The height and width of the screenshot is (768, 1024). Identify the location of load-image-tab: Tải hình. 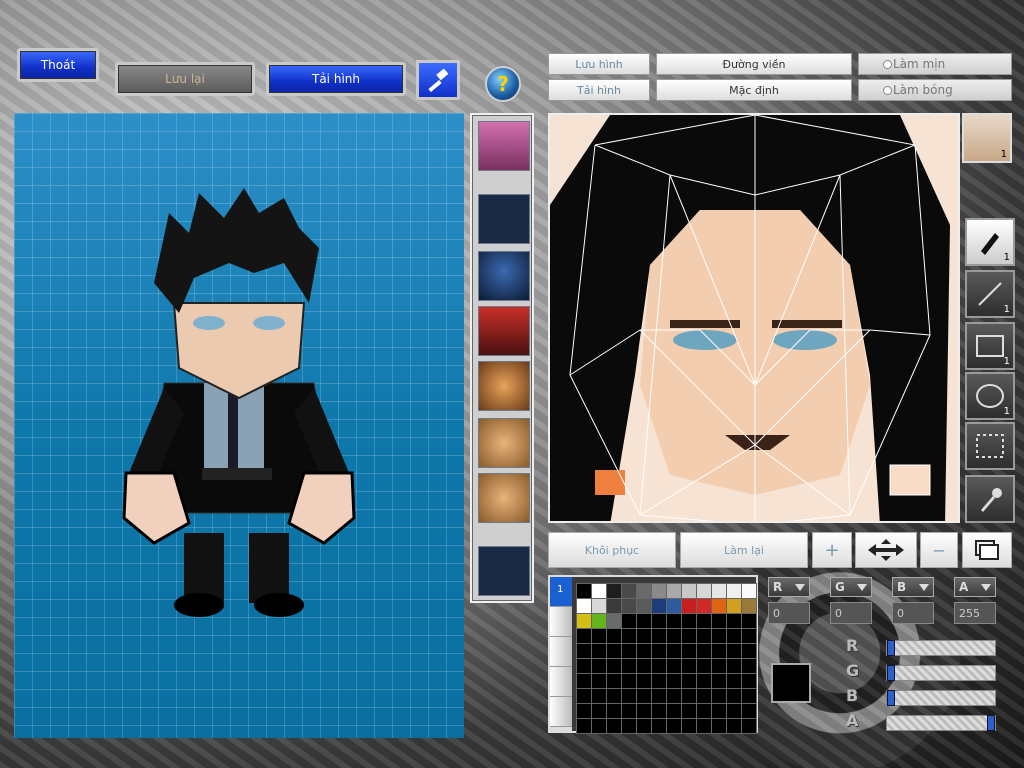
(599, 90).